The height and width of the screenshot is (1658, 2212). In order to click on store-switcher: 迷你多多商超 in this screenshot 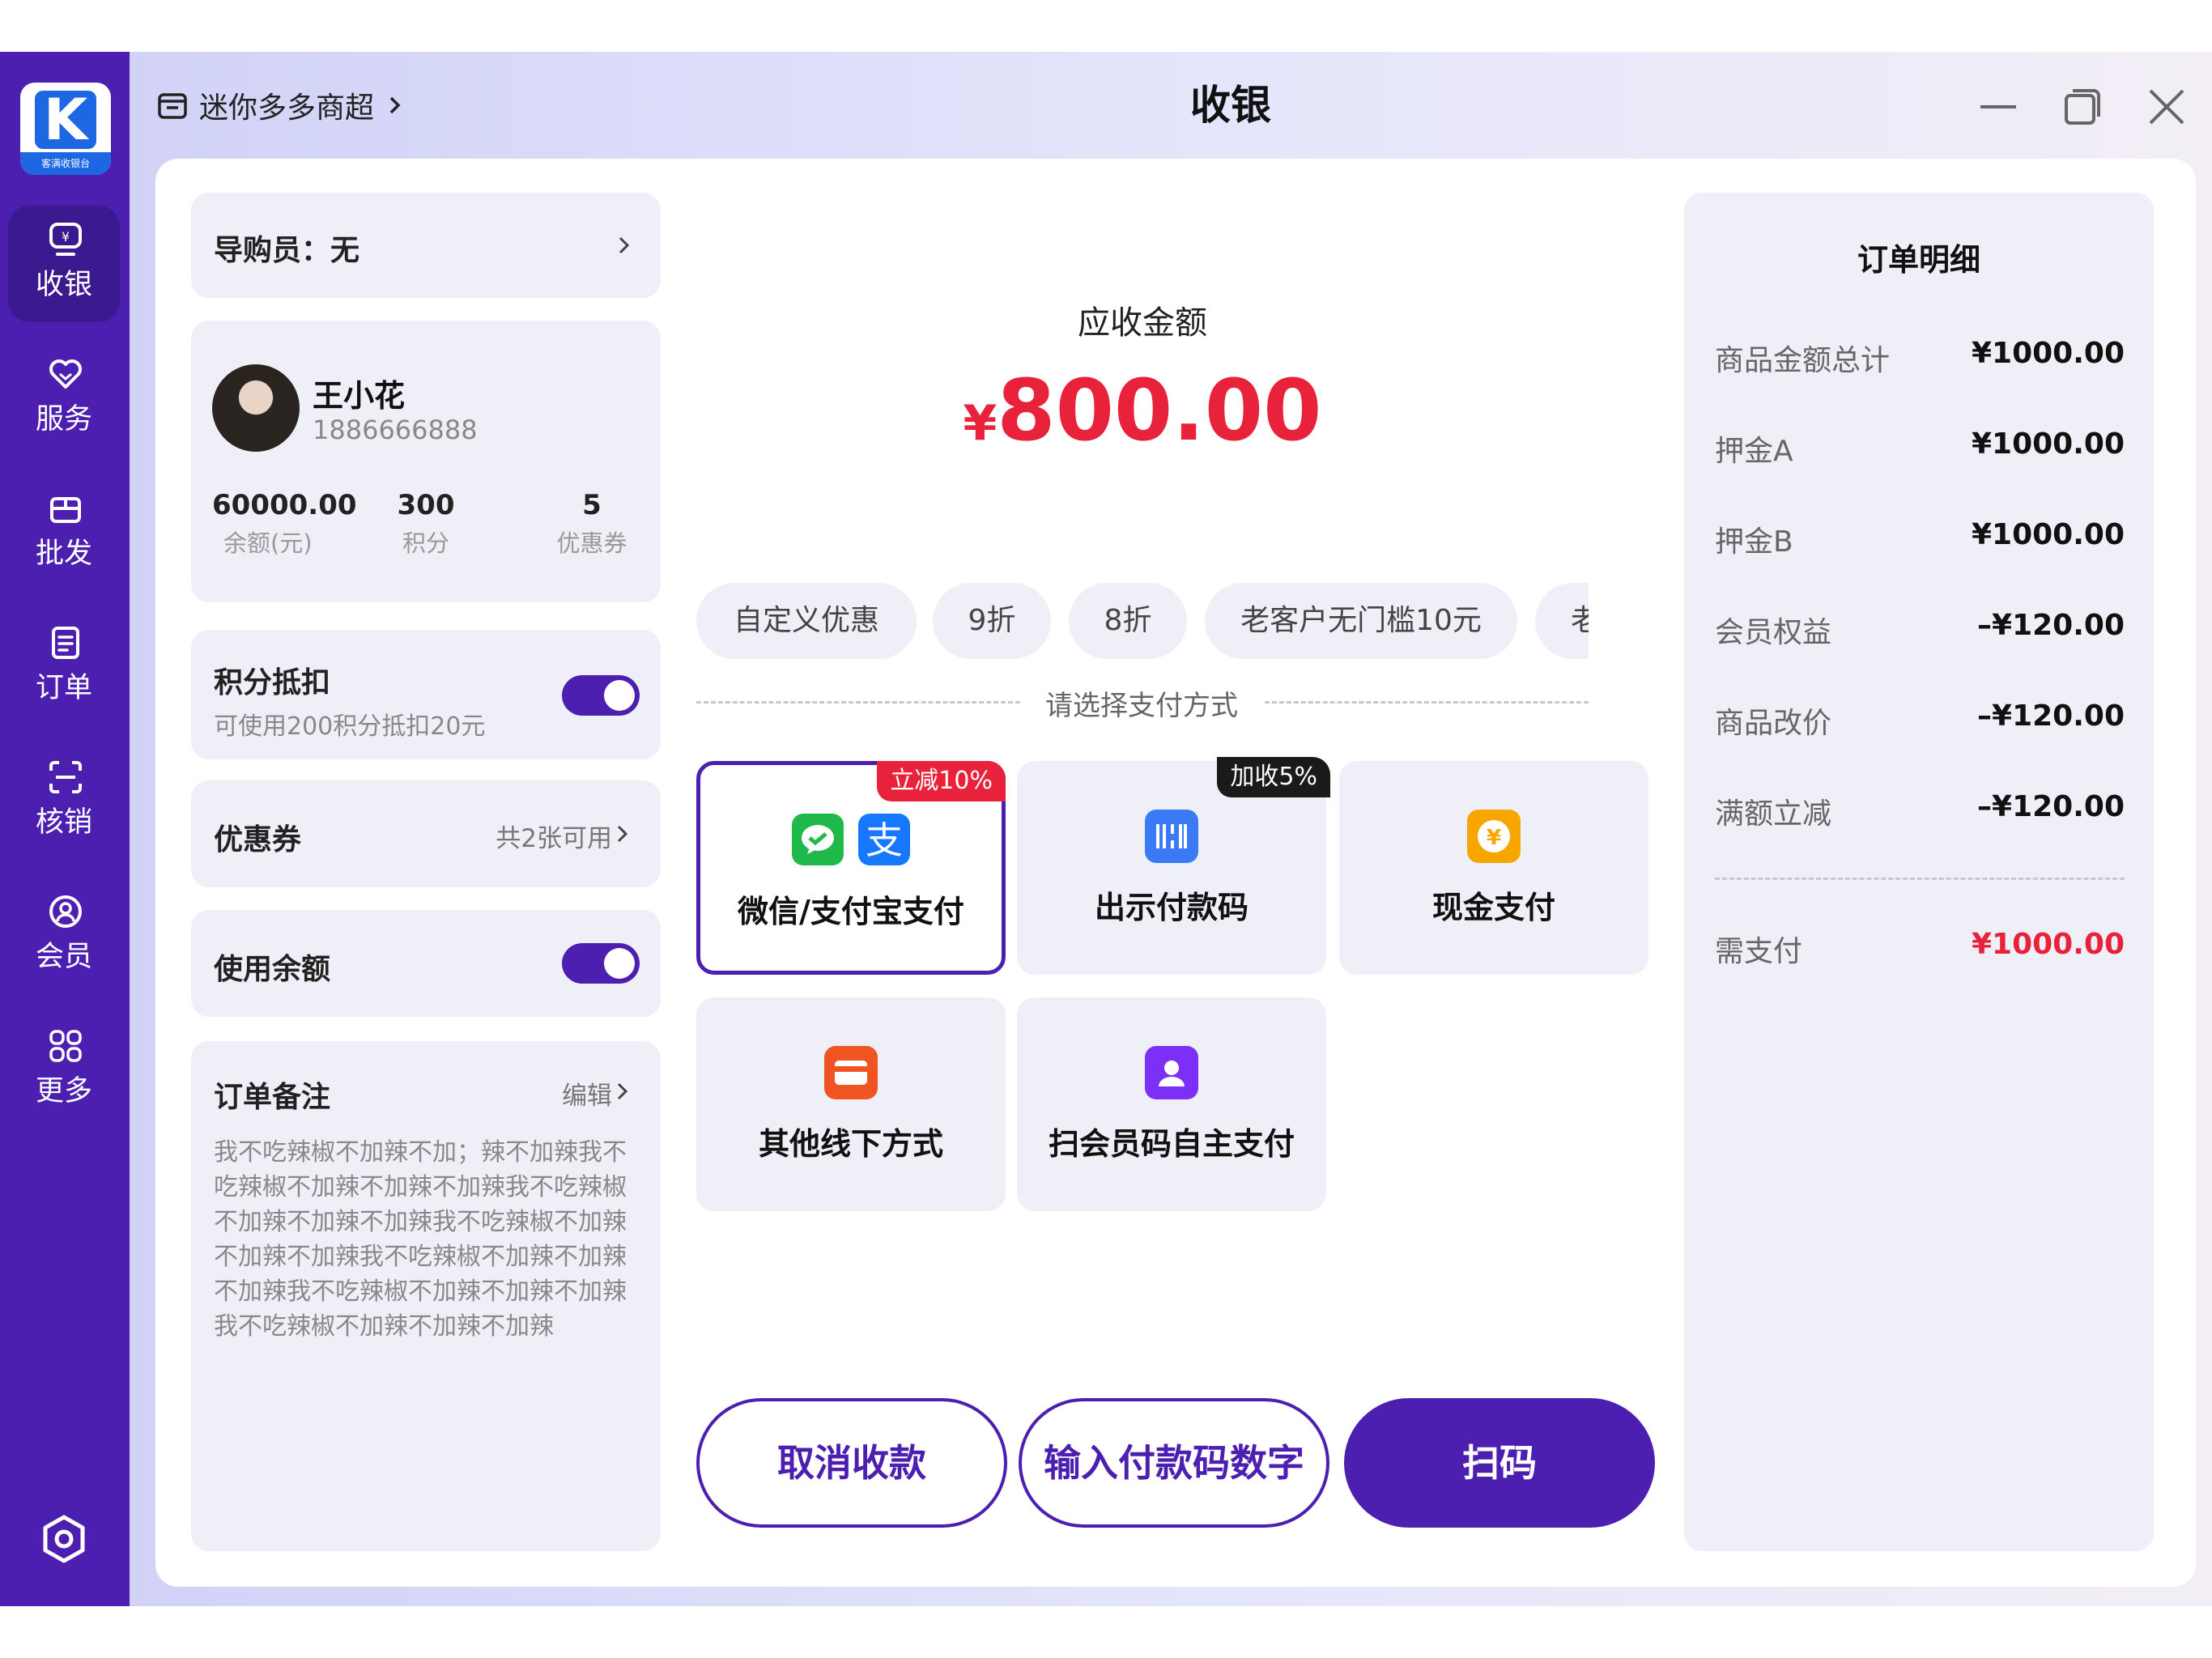, I will do `click(288, 105)`.